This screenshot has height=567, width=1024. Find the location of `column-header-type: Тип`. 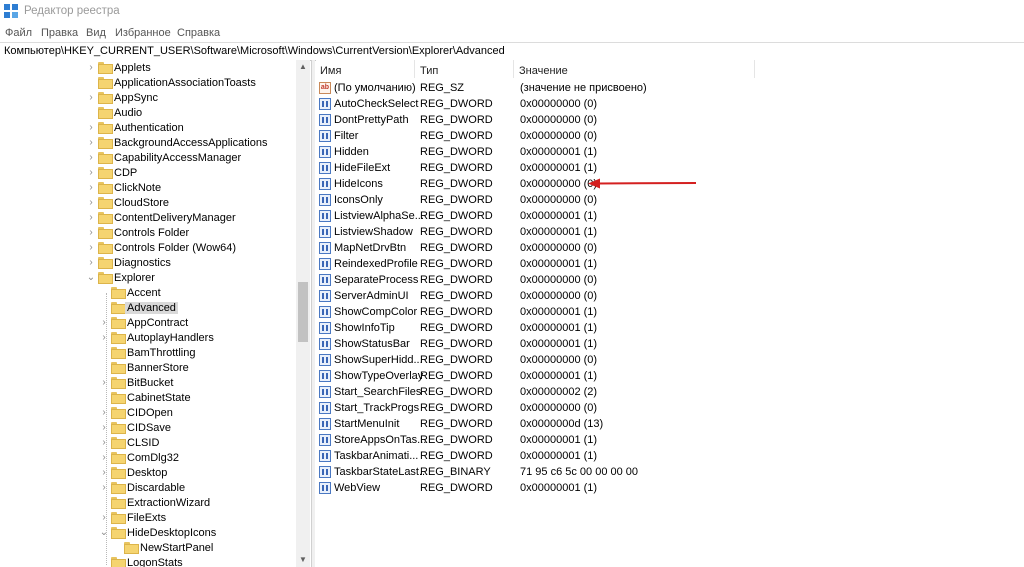

column-header-type: Тип is located at coordinates (429, 71).